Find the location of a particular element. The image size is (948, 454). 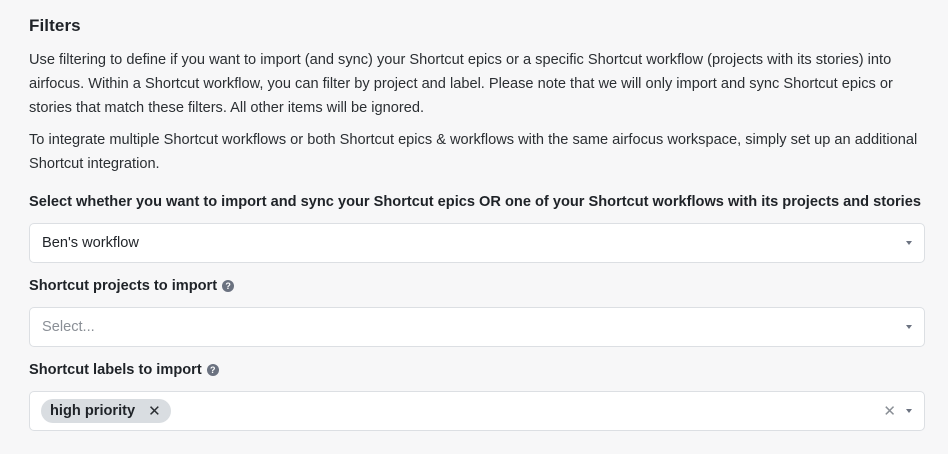

projects-select-label: Shortcut projects to import ? is located at coordinates (132, 286).